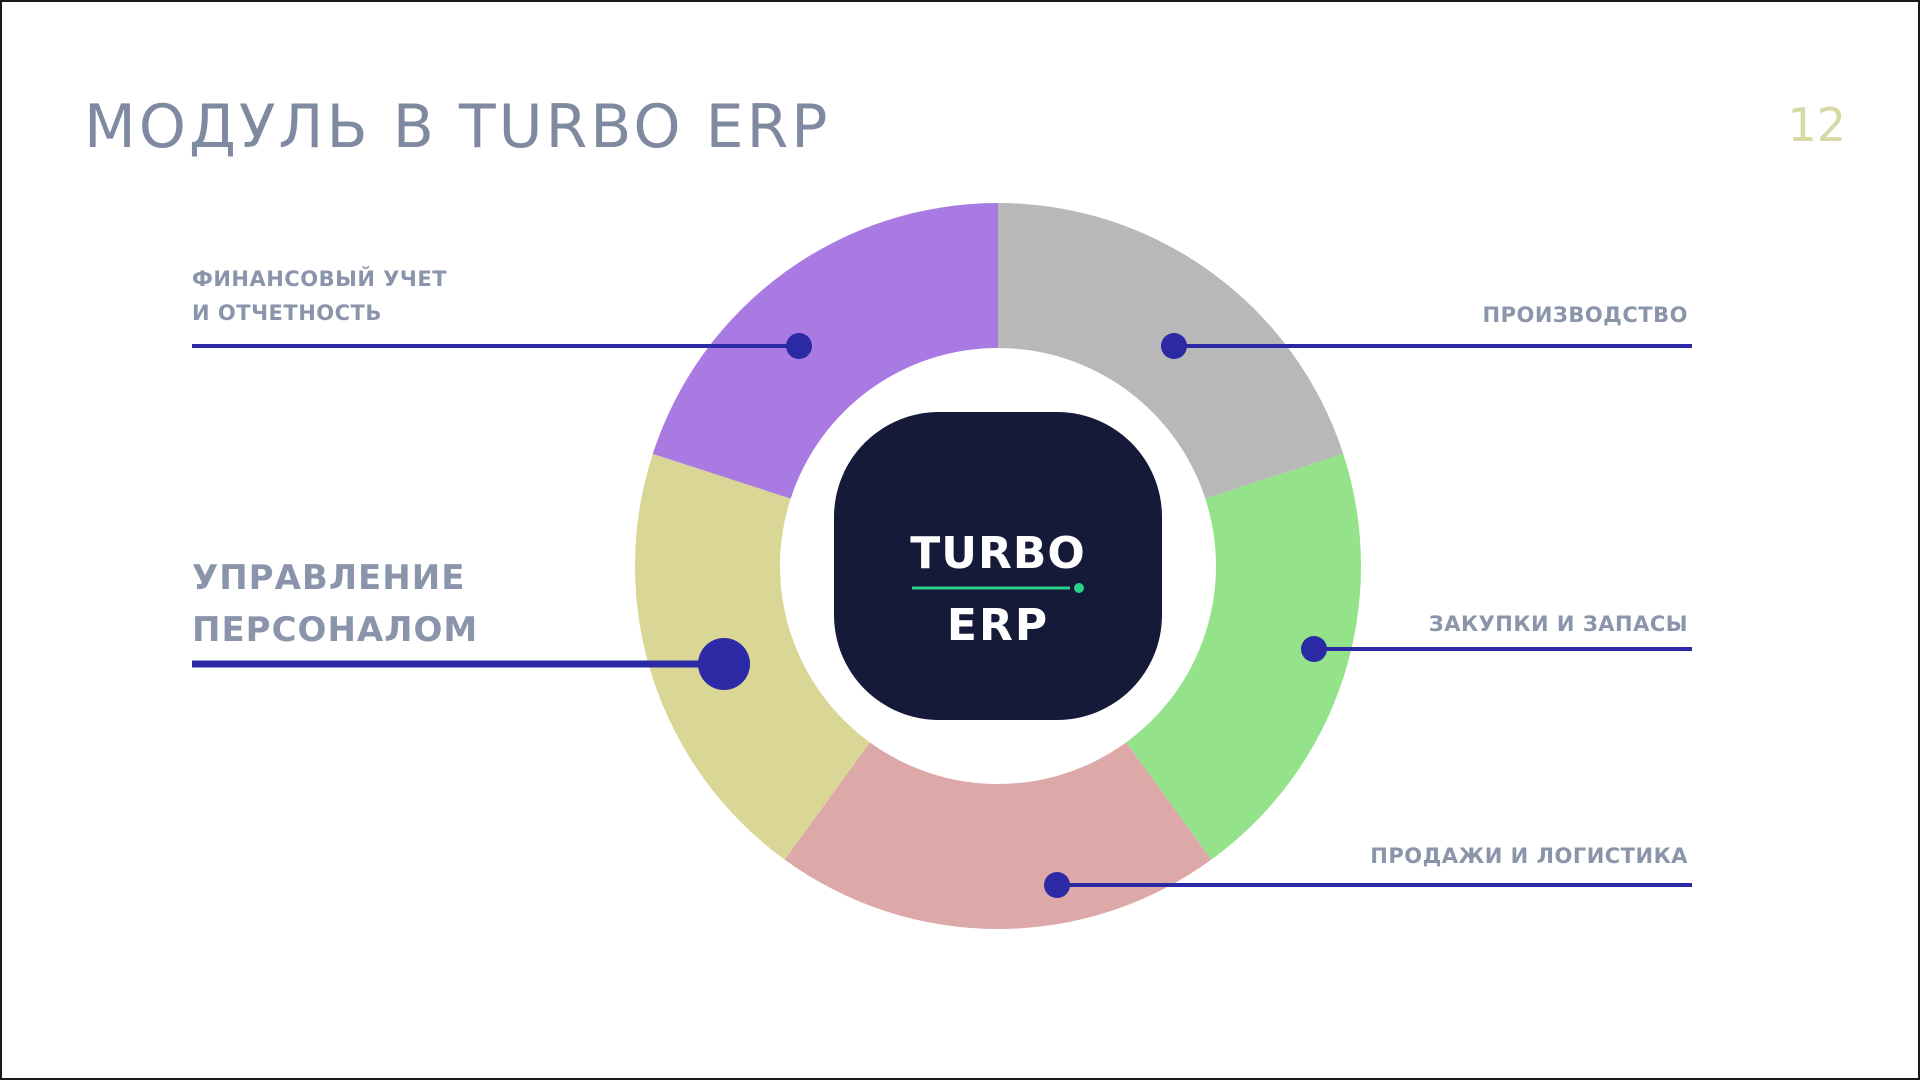 This screenshot has height=1082, width=1920. I want to click on label-purchasing-line-1: ЗАКУПКИ И ЗАПАСЫ, so click(1558, 624).